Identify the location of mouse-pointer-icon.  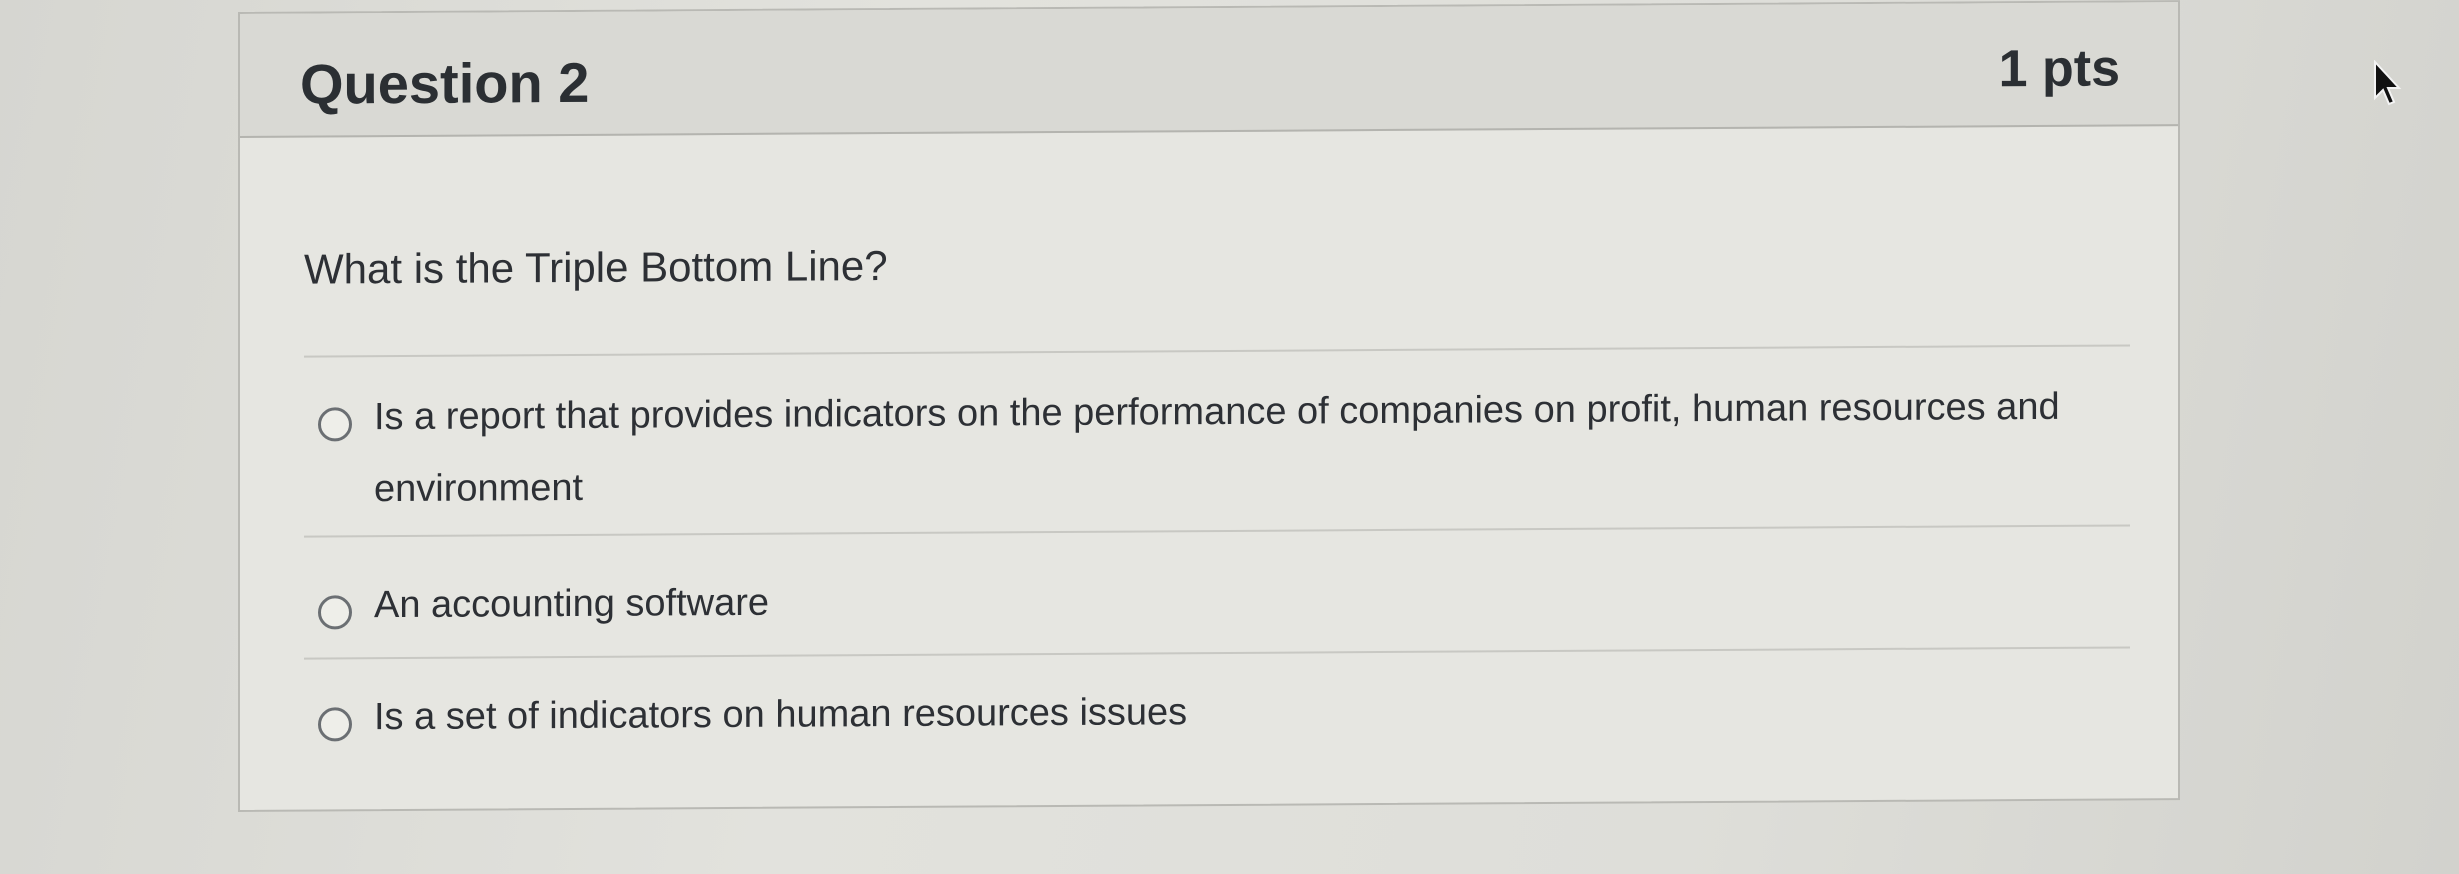
(2388, 83).